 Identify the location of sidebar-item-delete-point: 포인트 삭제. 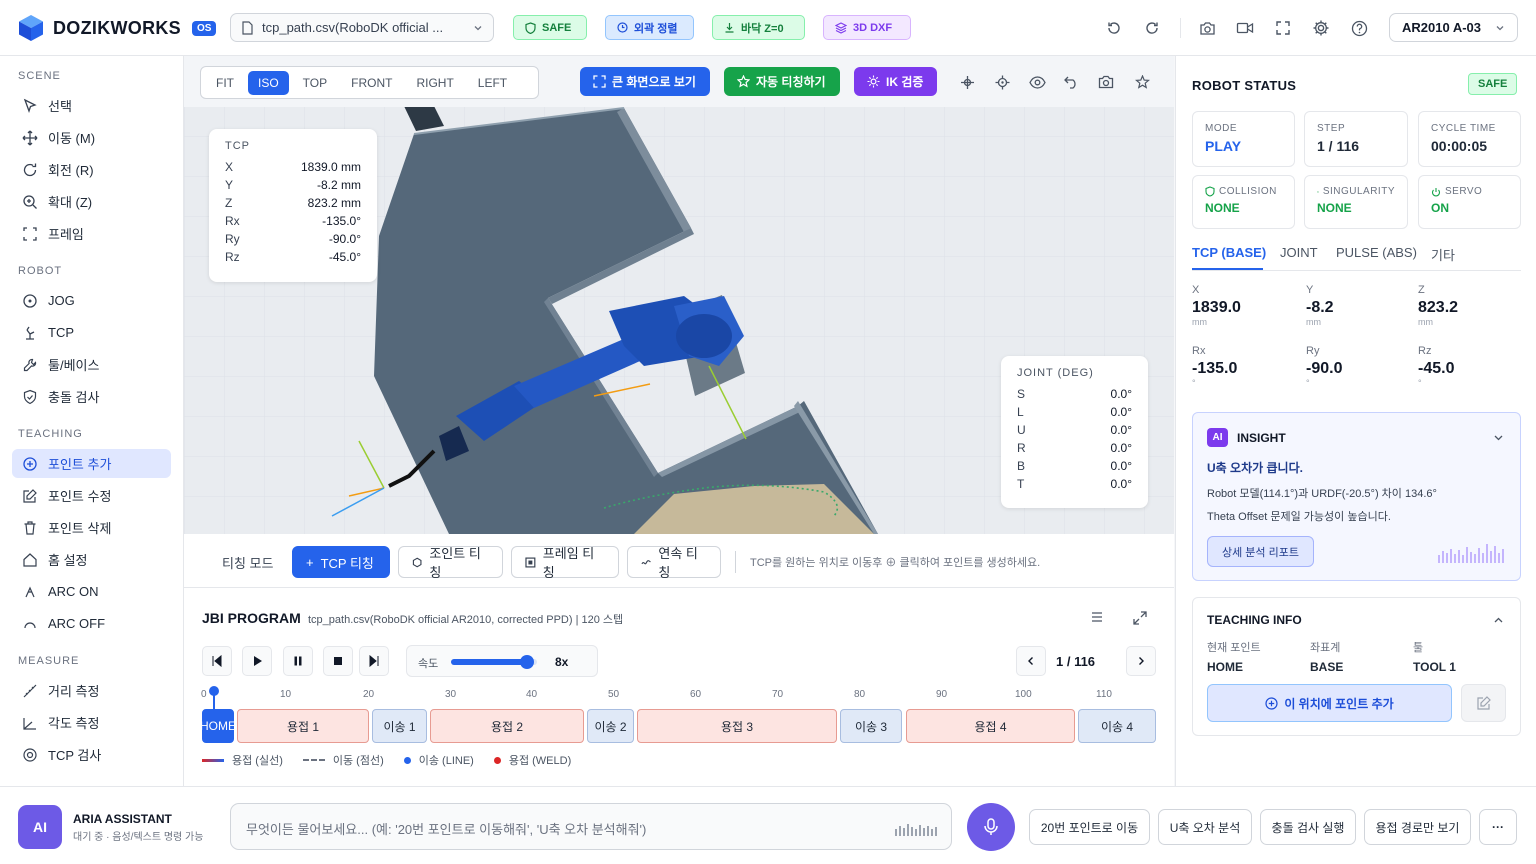
(91, 527).